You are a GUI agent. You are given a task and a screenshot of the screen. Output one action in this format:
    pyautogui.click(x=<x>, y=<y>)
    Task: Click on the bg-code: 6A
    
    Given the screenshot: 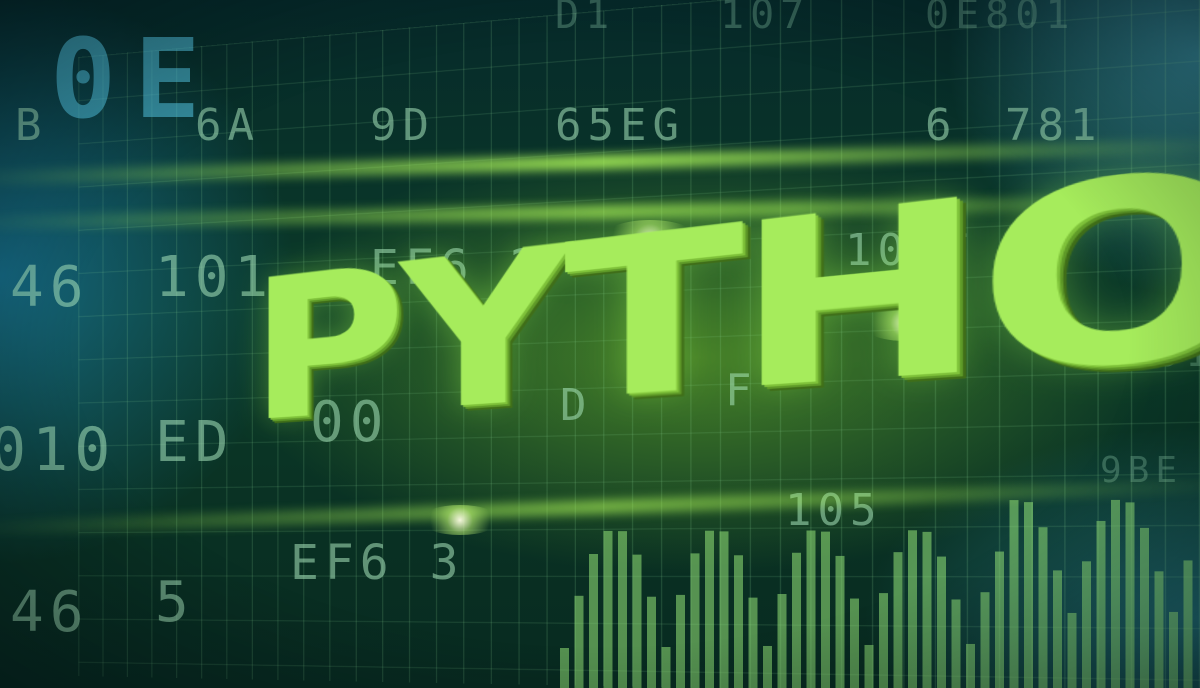 What is the action you would take?
    pyautogui.click(x=227, y=125)
    